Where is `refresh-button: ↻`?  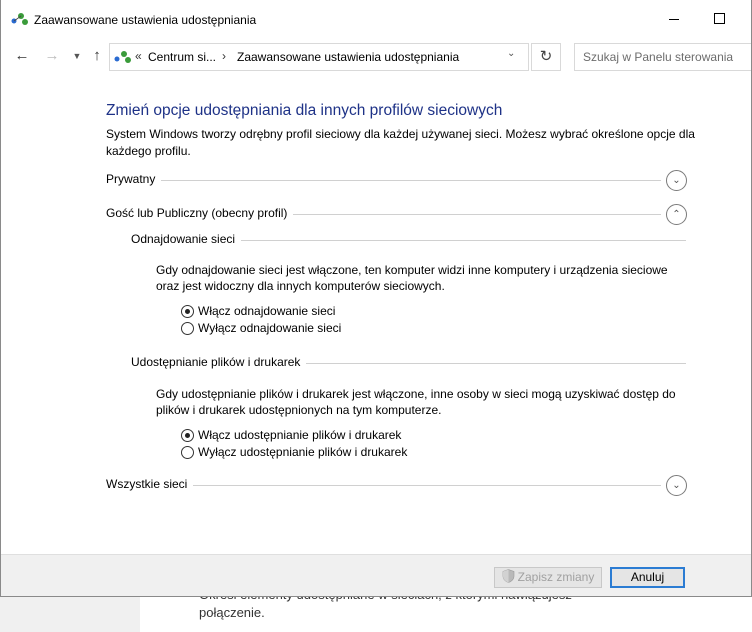
refresh-button: ↻ is located at coordinates (546, 57).